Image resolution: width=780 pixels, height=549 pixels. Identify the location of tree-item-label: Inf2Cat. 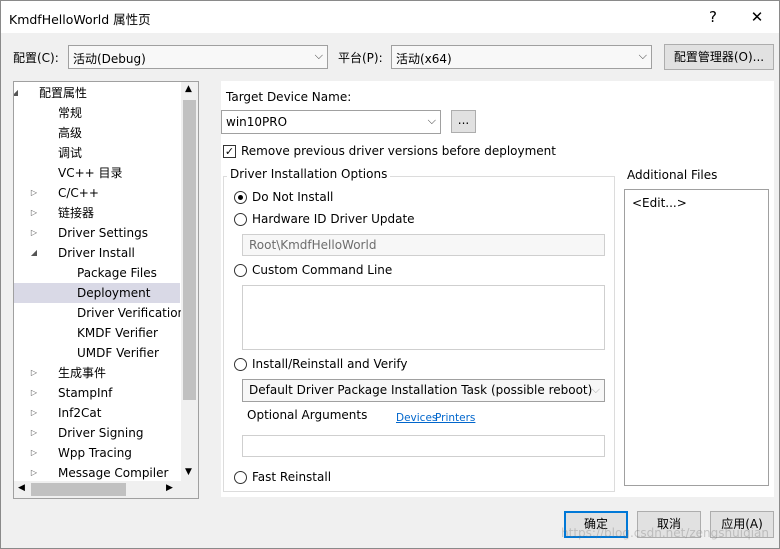
(80, 413).